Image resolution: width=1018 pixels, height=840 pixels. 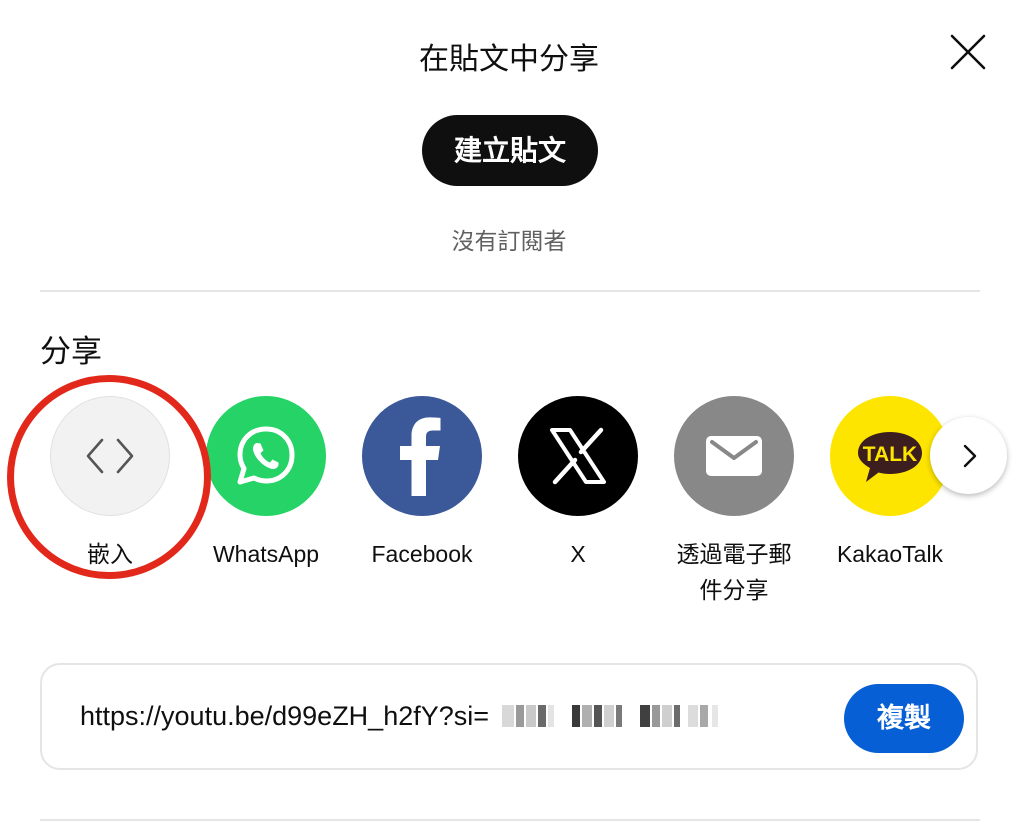 What do you see at coordinates (509, 242) in the screenshot?
I see `subscribers-status: 沒有訂閱者` at bounding box center [509, 242].